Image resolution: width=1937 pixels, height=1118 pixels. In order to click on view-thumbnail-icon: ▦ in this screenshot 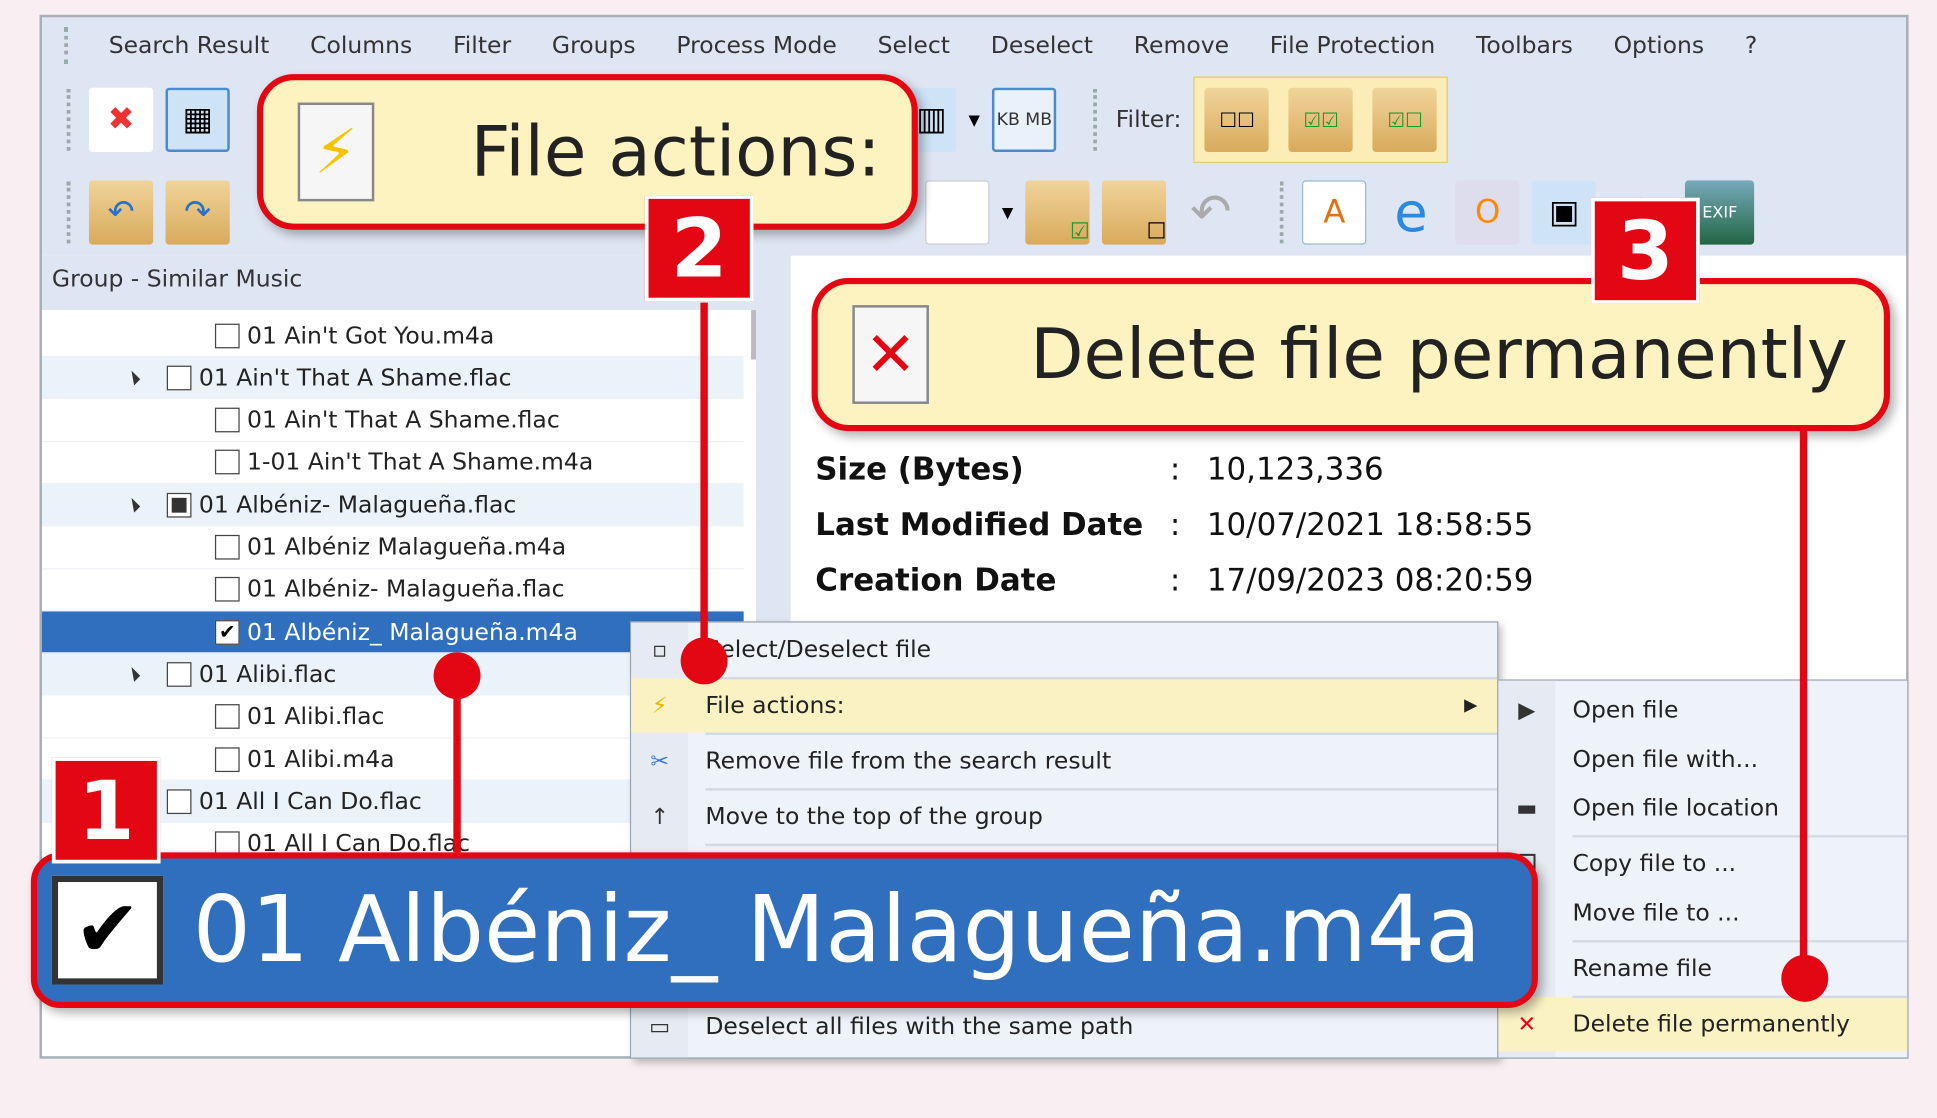, I will do `click(197, 119)`.